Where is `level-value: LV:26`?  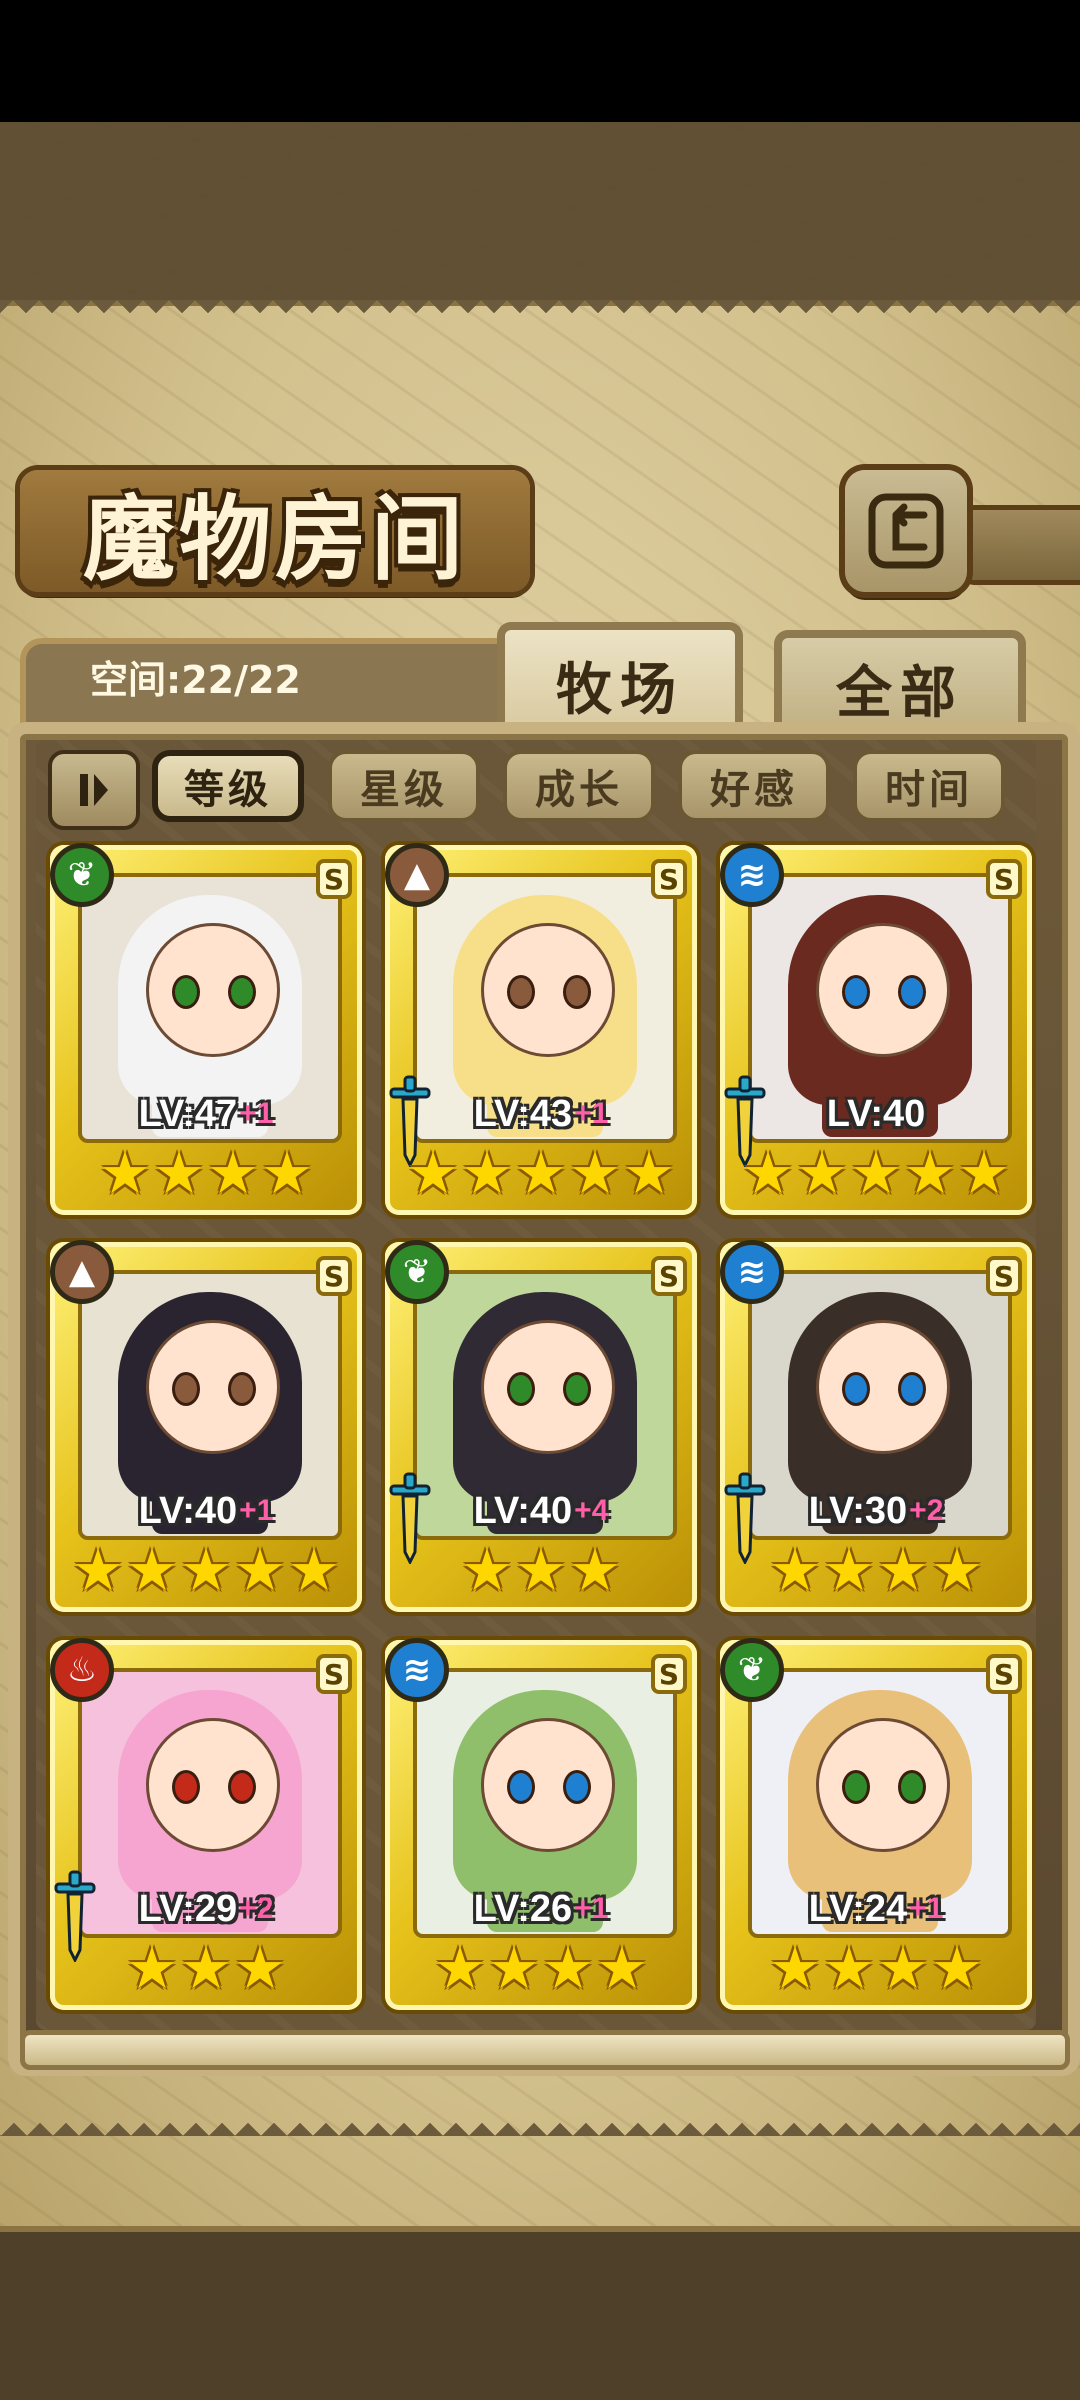 level-value: LV:26 is located at coordinates (523, 1908).